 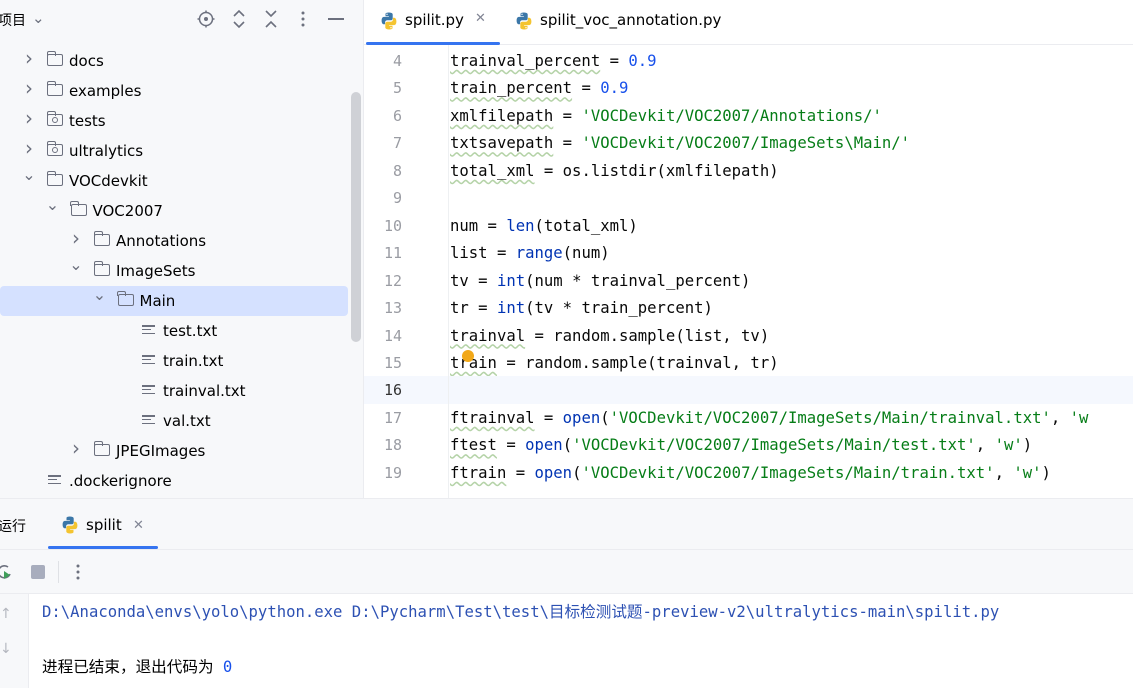 I want to click on intention-bulb-icon, so click(x=468, y=356).